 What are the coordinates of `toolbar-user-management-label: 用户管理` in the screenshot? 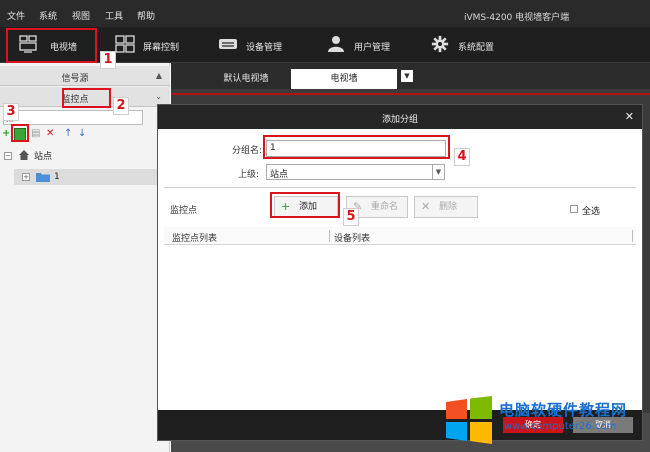 It's located at (372, 48).